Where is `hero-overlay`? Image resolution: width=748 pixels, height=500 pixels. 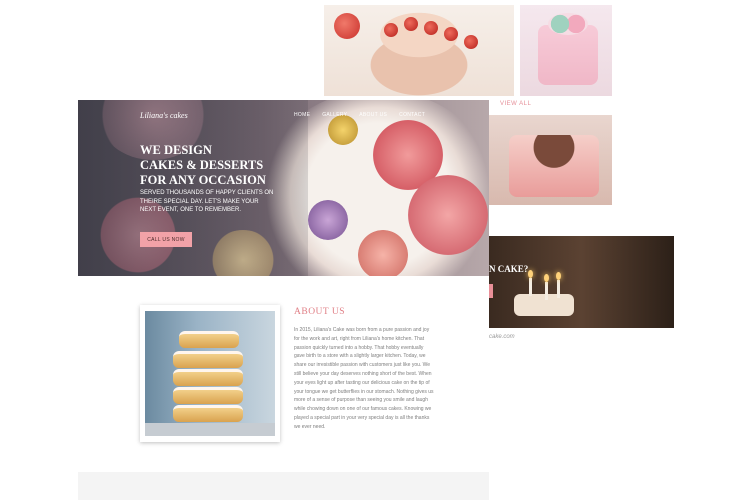 hero-overlay is located at coordinates (193, 188).